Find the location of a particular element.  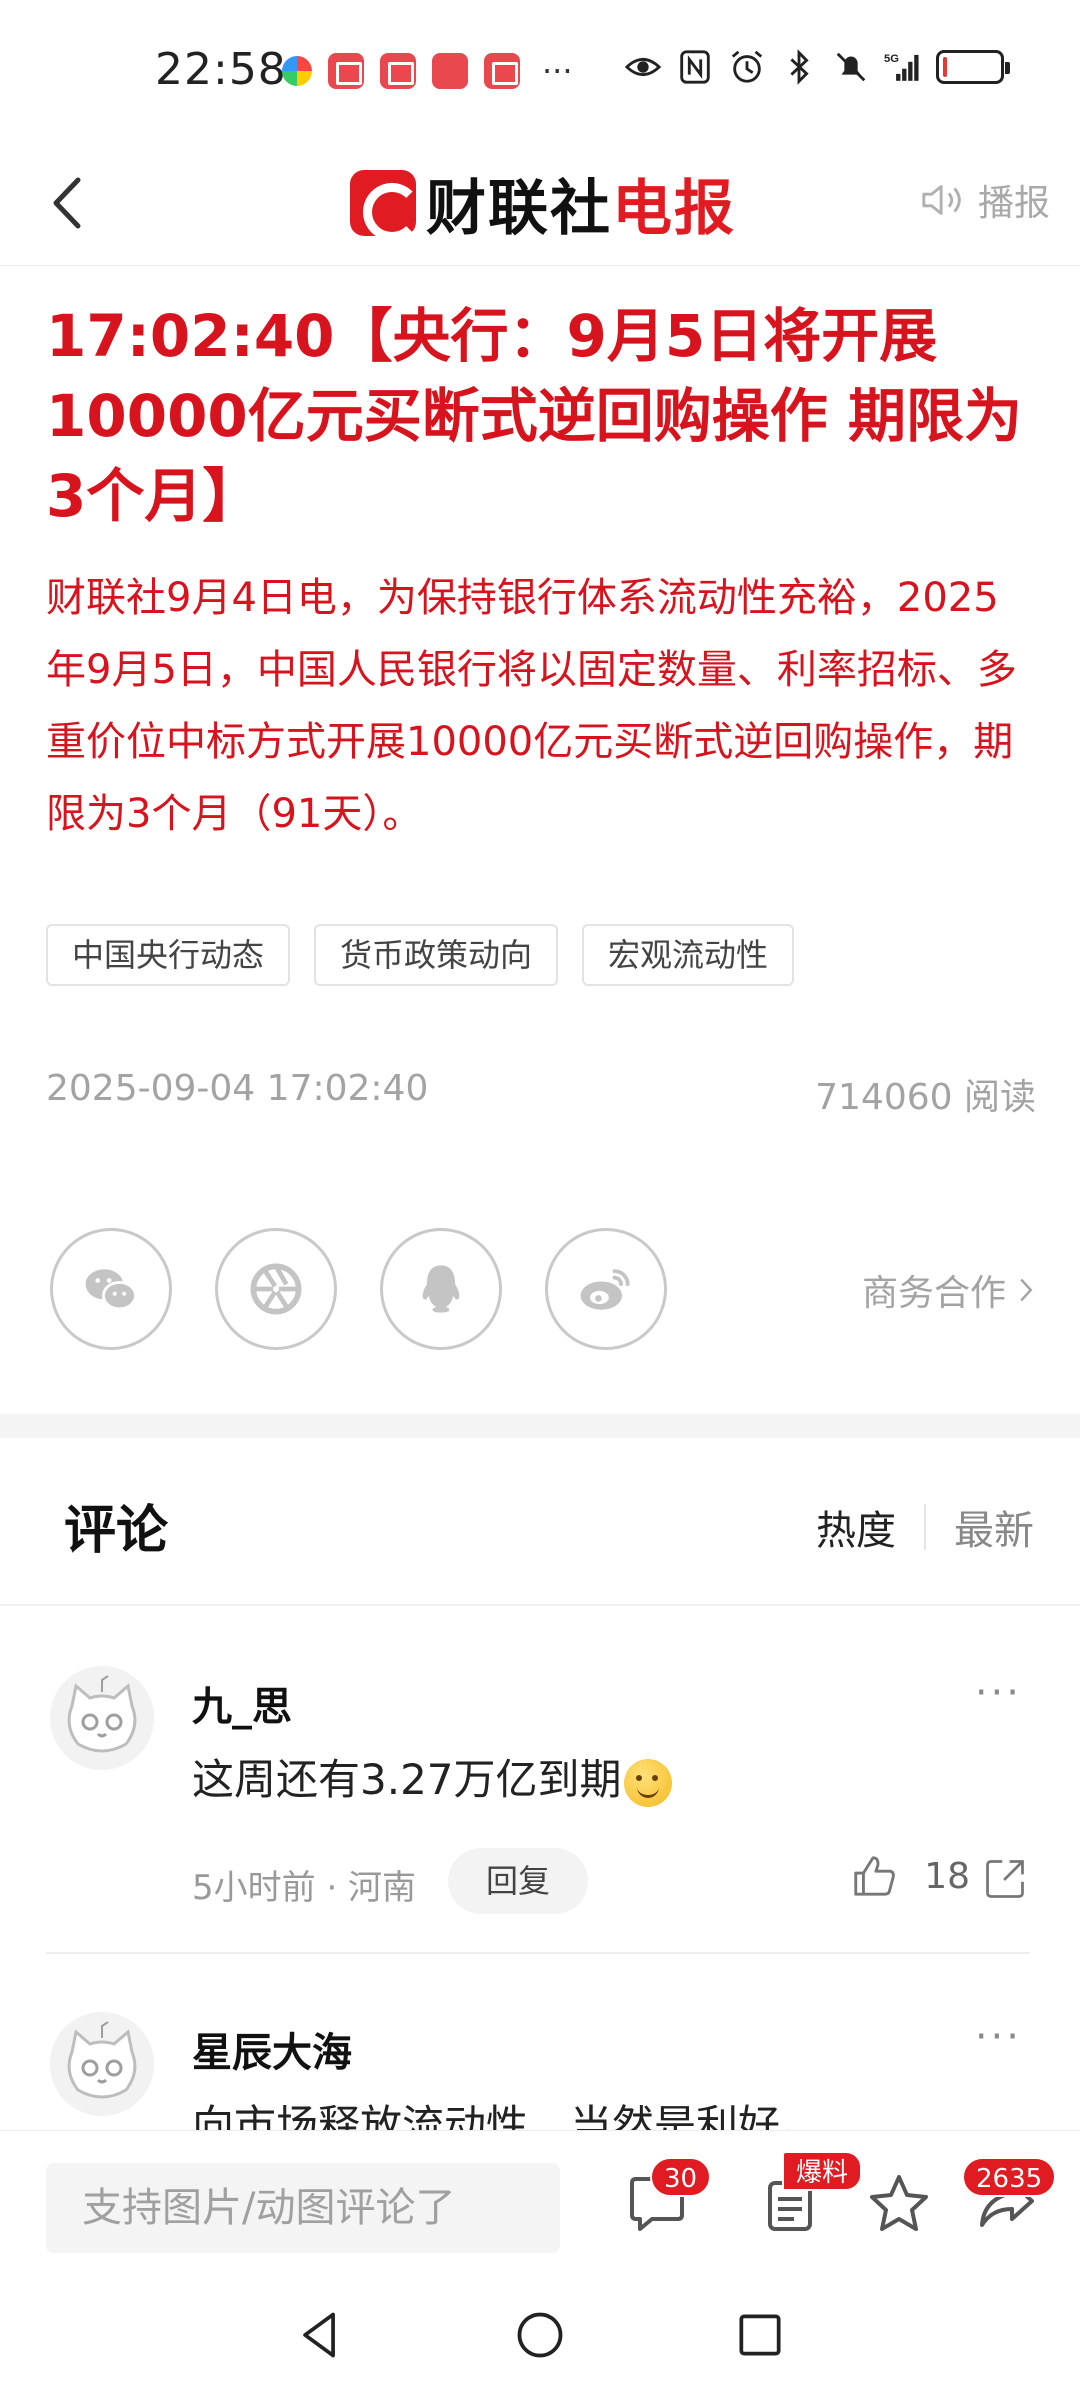

more-notifications-icon: ··· is located at coordinates (557, 71).